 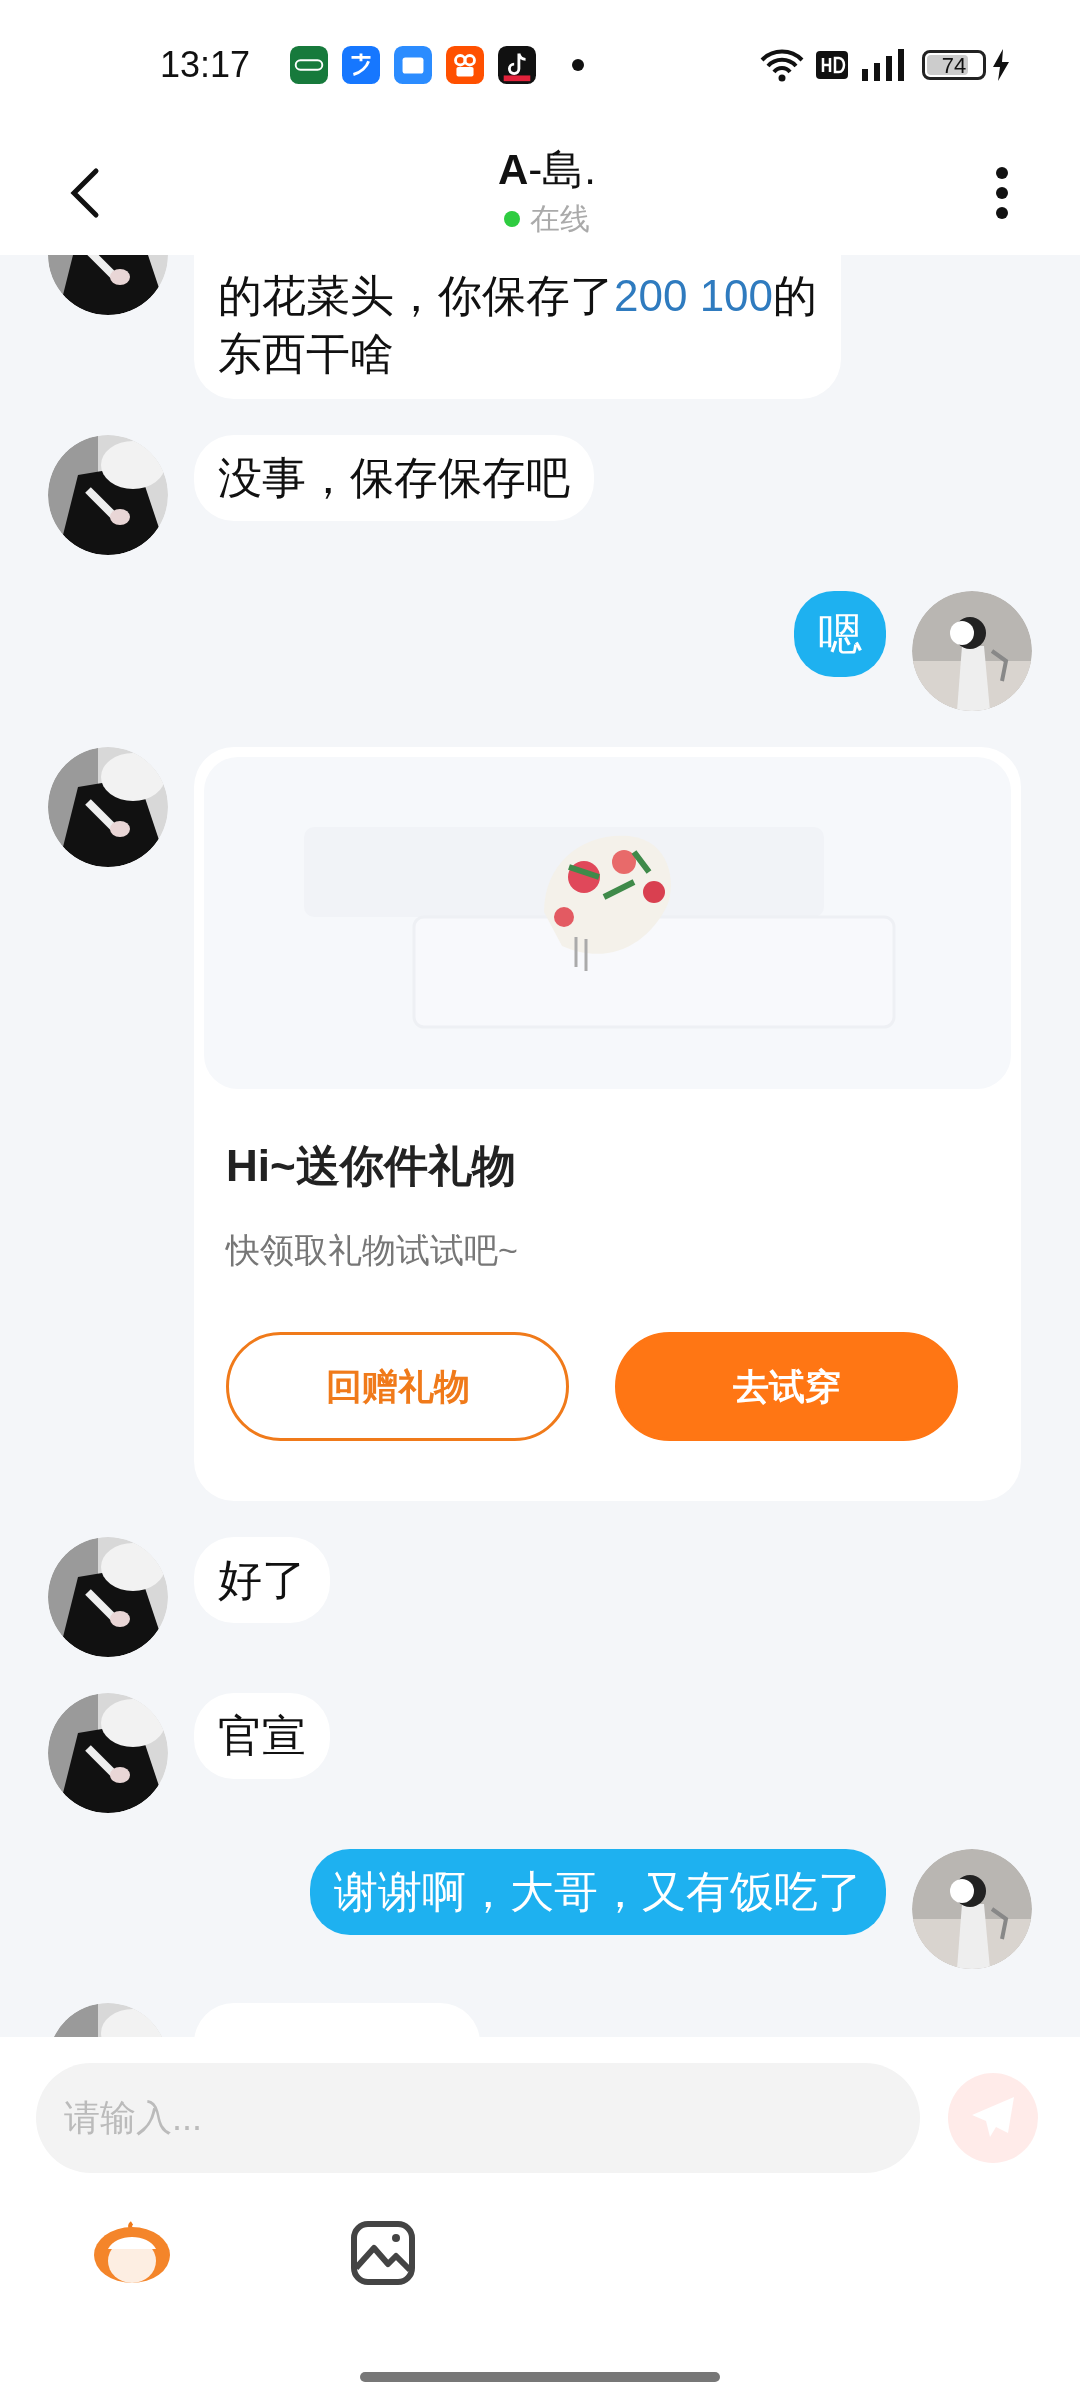 I want to click on message-bubble: 好了, so click(x=262, y=1580).